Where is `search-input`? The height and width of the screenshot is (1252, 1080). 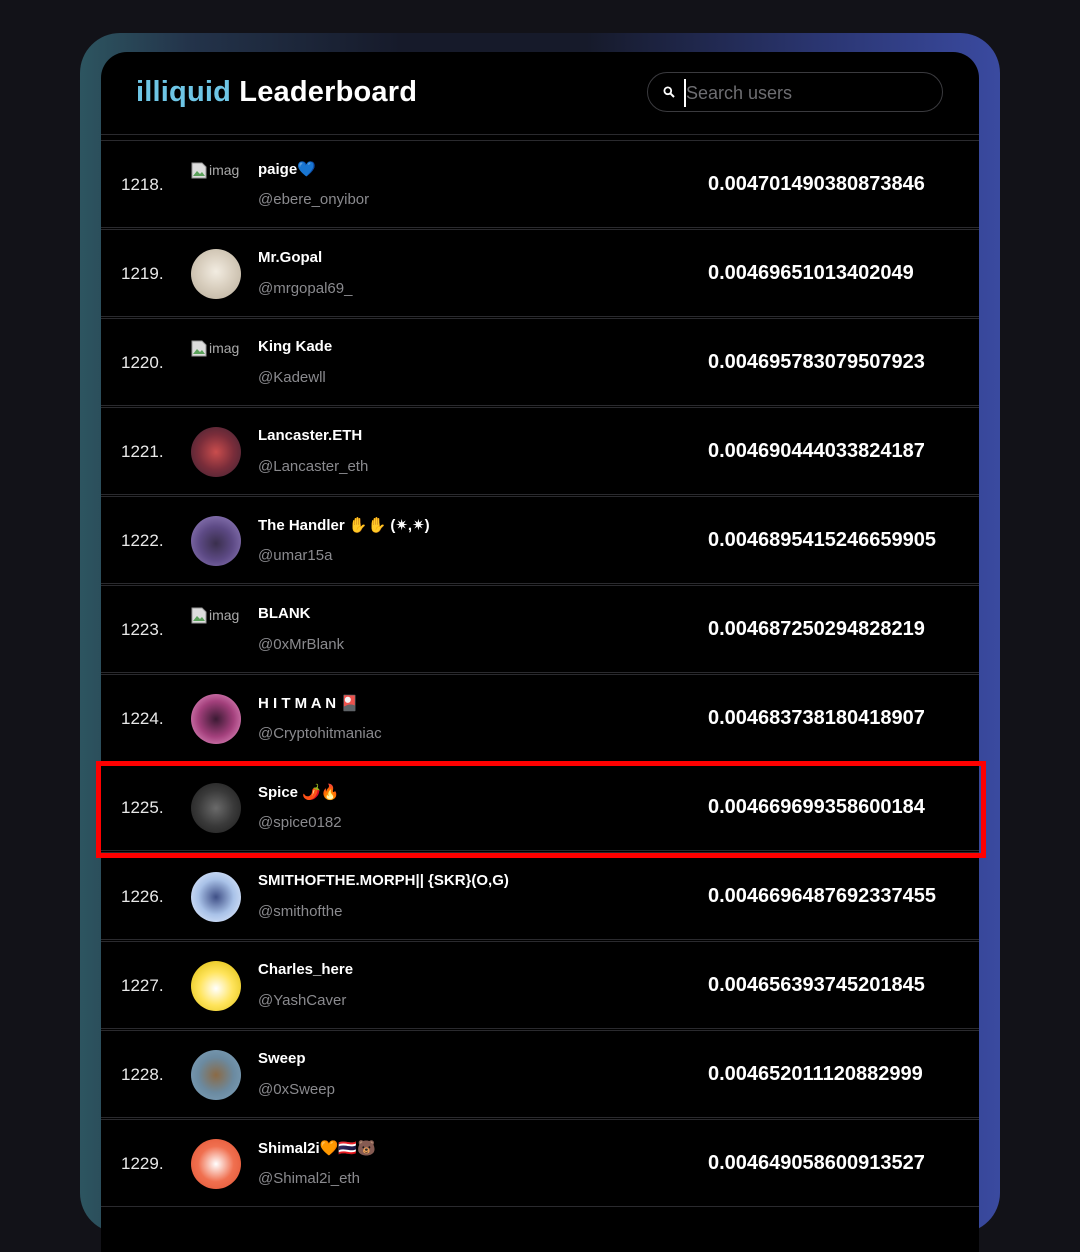 search-input is located at coordinates (806, 93).